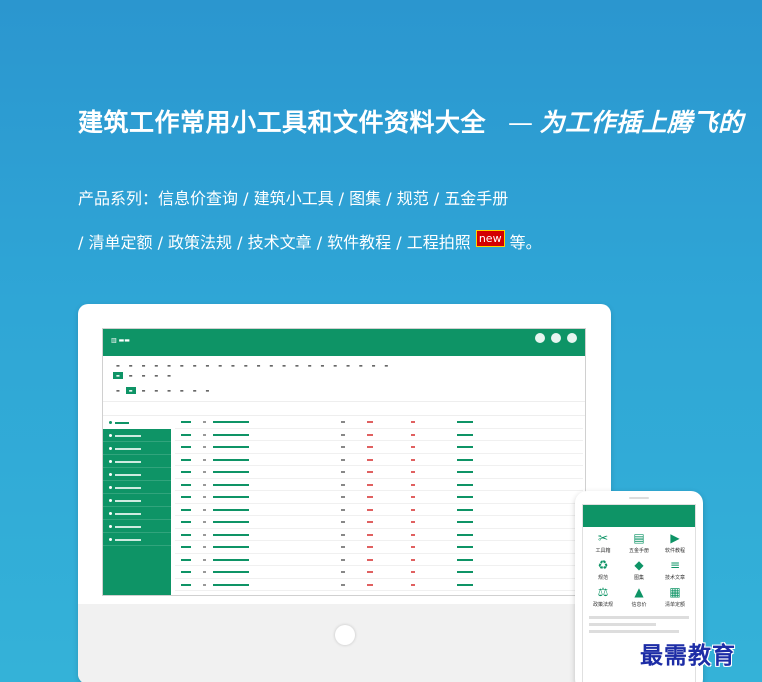 The width and height of the screenshot is (762, 682). What do you see at coordinates (675, 538) in the screenshot?
I see `video-icon: ▶` at bounding box center [675, 538].